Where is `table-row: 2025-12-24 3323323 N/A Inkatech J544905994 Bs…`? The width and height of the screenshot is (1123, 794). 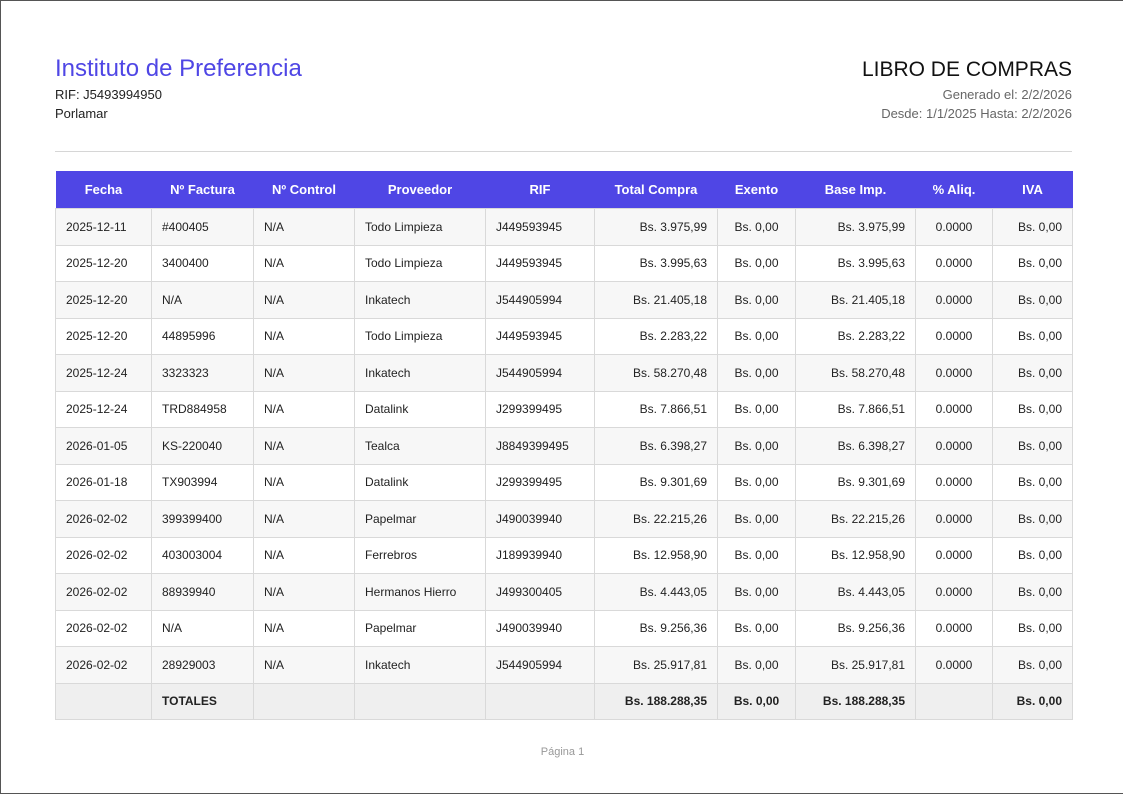 table-row: 2025-12-24 3323323 N/A Inkatech J544905994 Bs… is located at coordinates (564, 373).